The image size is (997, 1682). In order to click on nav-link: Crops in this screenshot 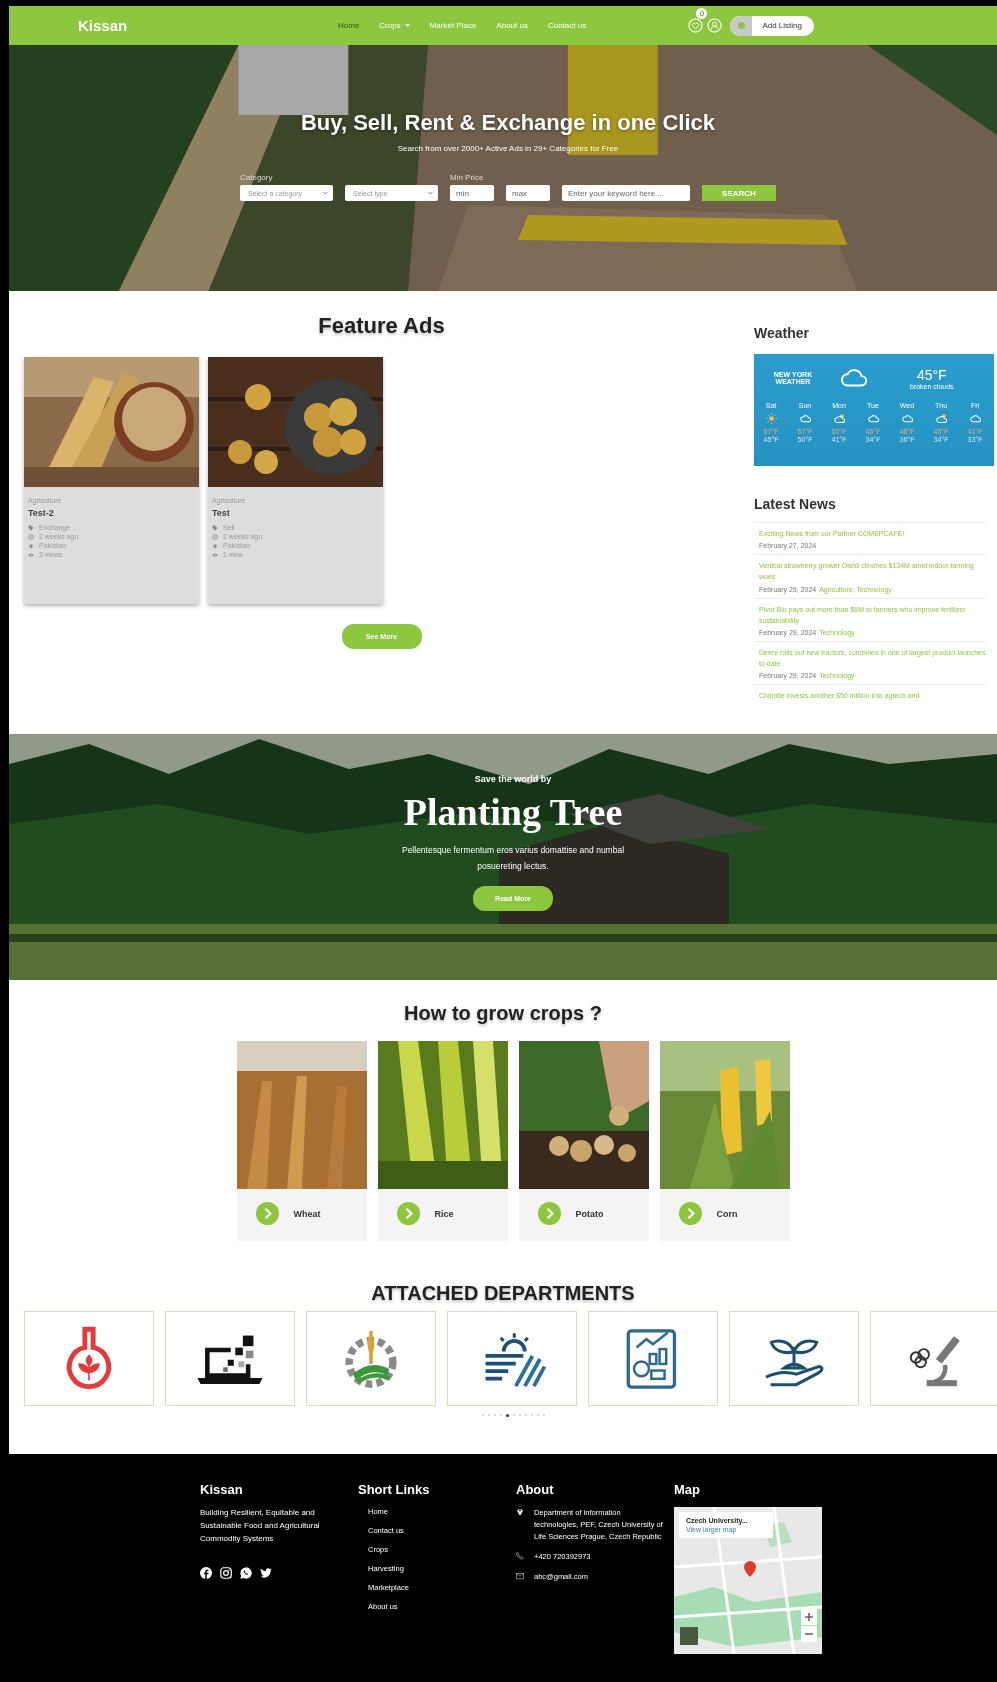, I will do `click(394, 25)`.